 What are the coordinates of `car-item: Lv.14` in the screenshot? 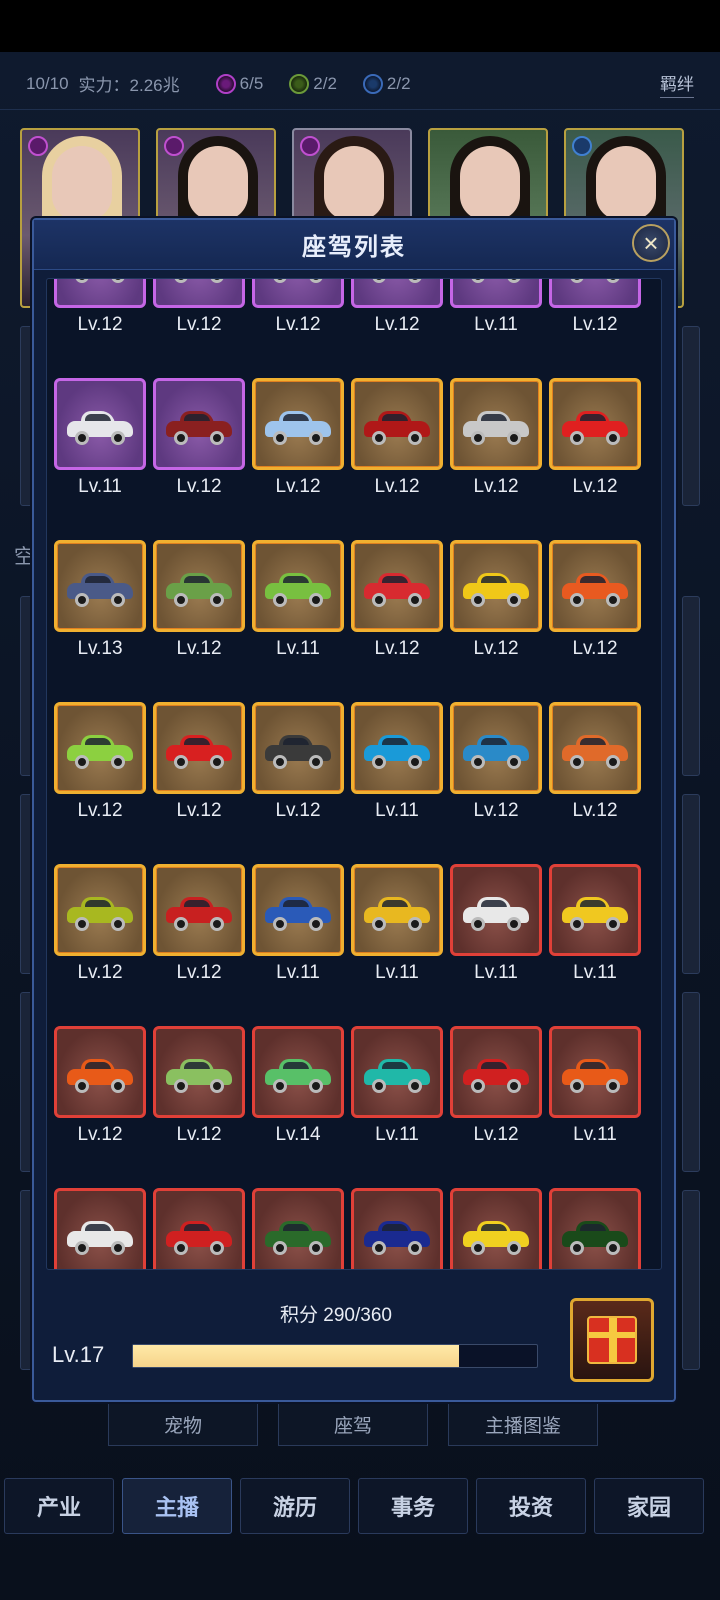 It's located at (298, 1087).